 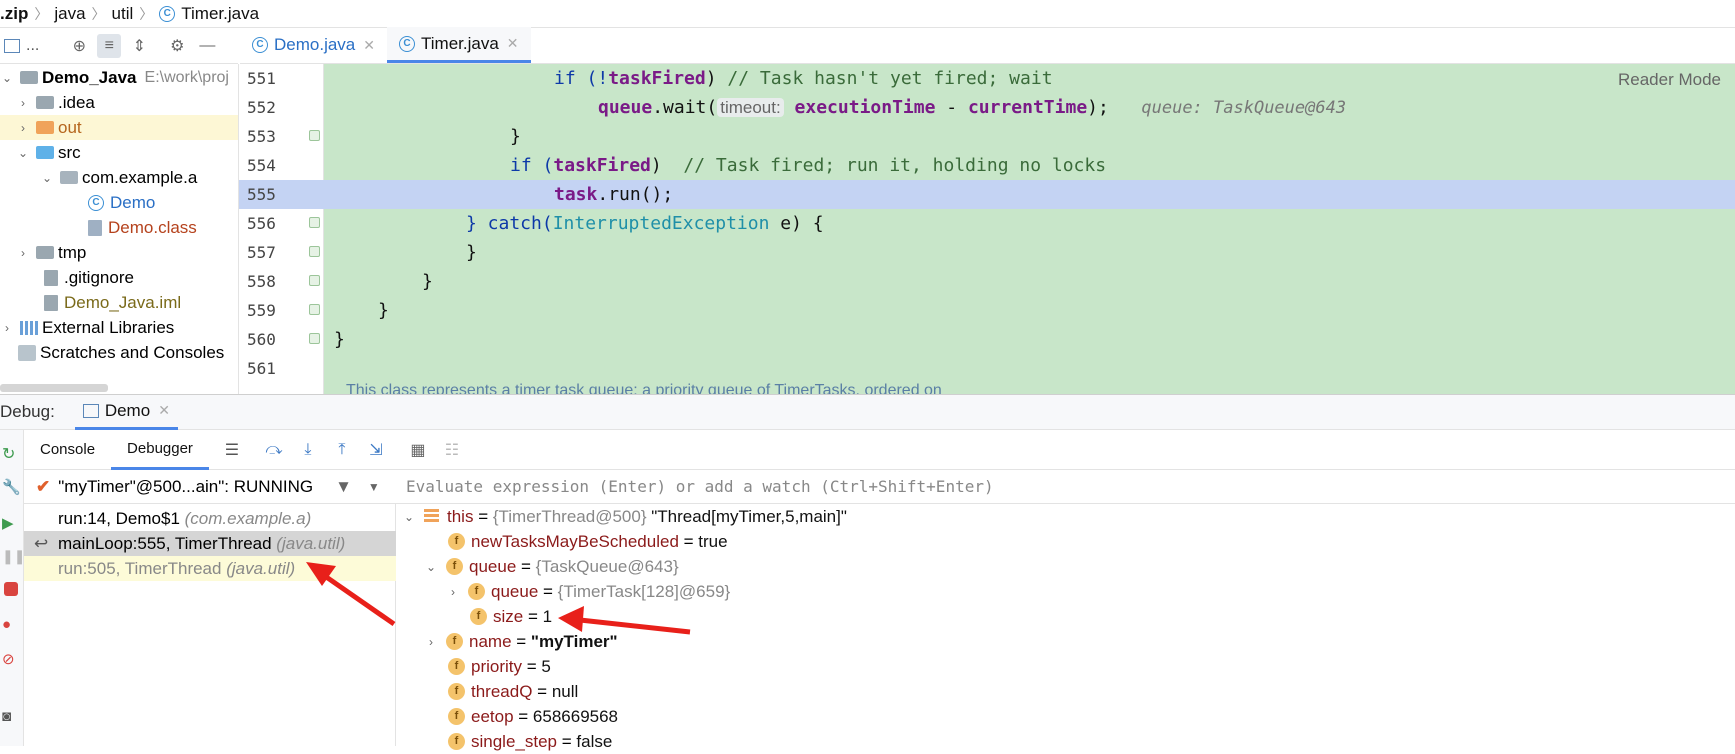 I want to click on debug-session-label: Demo, so click(x=127, y=410).